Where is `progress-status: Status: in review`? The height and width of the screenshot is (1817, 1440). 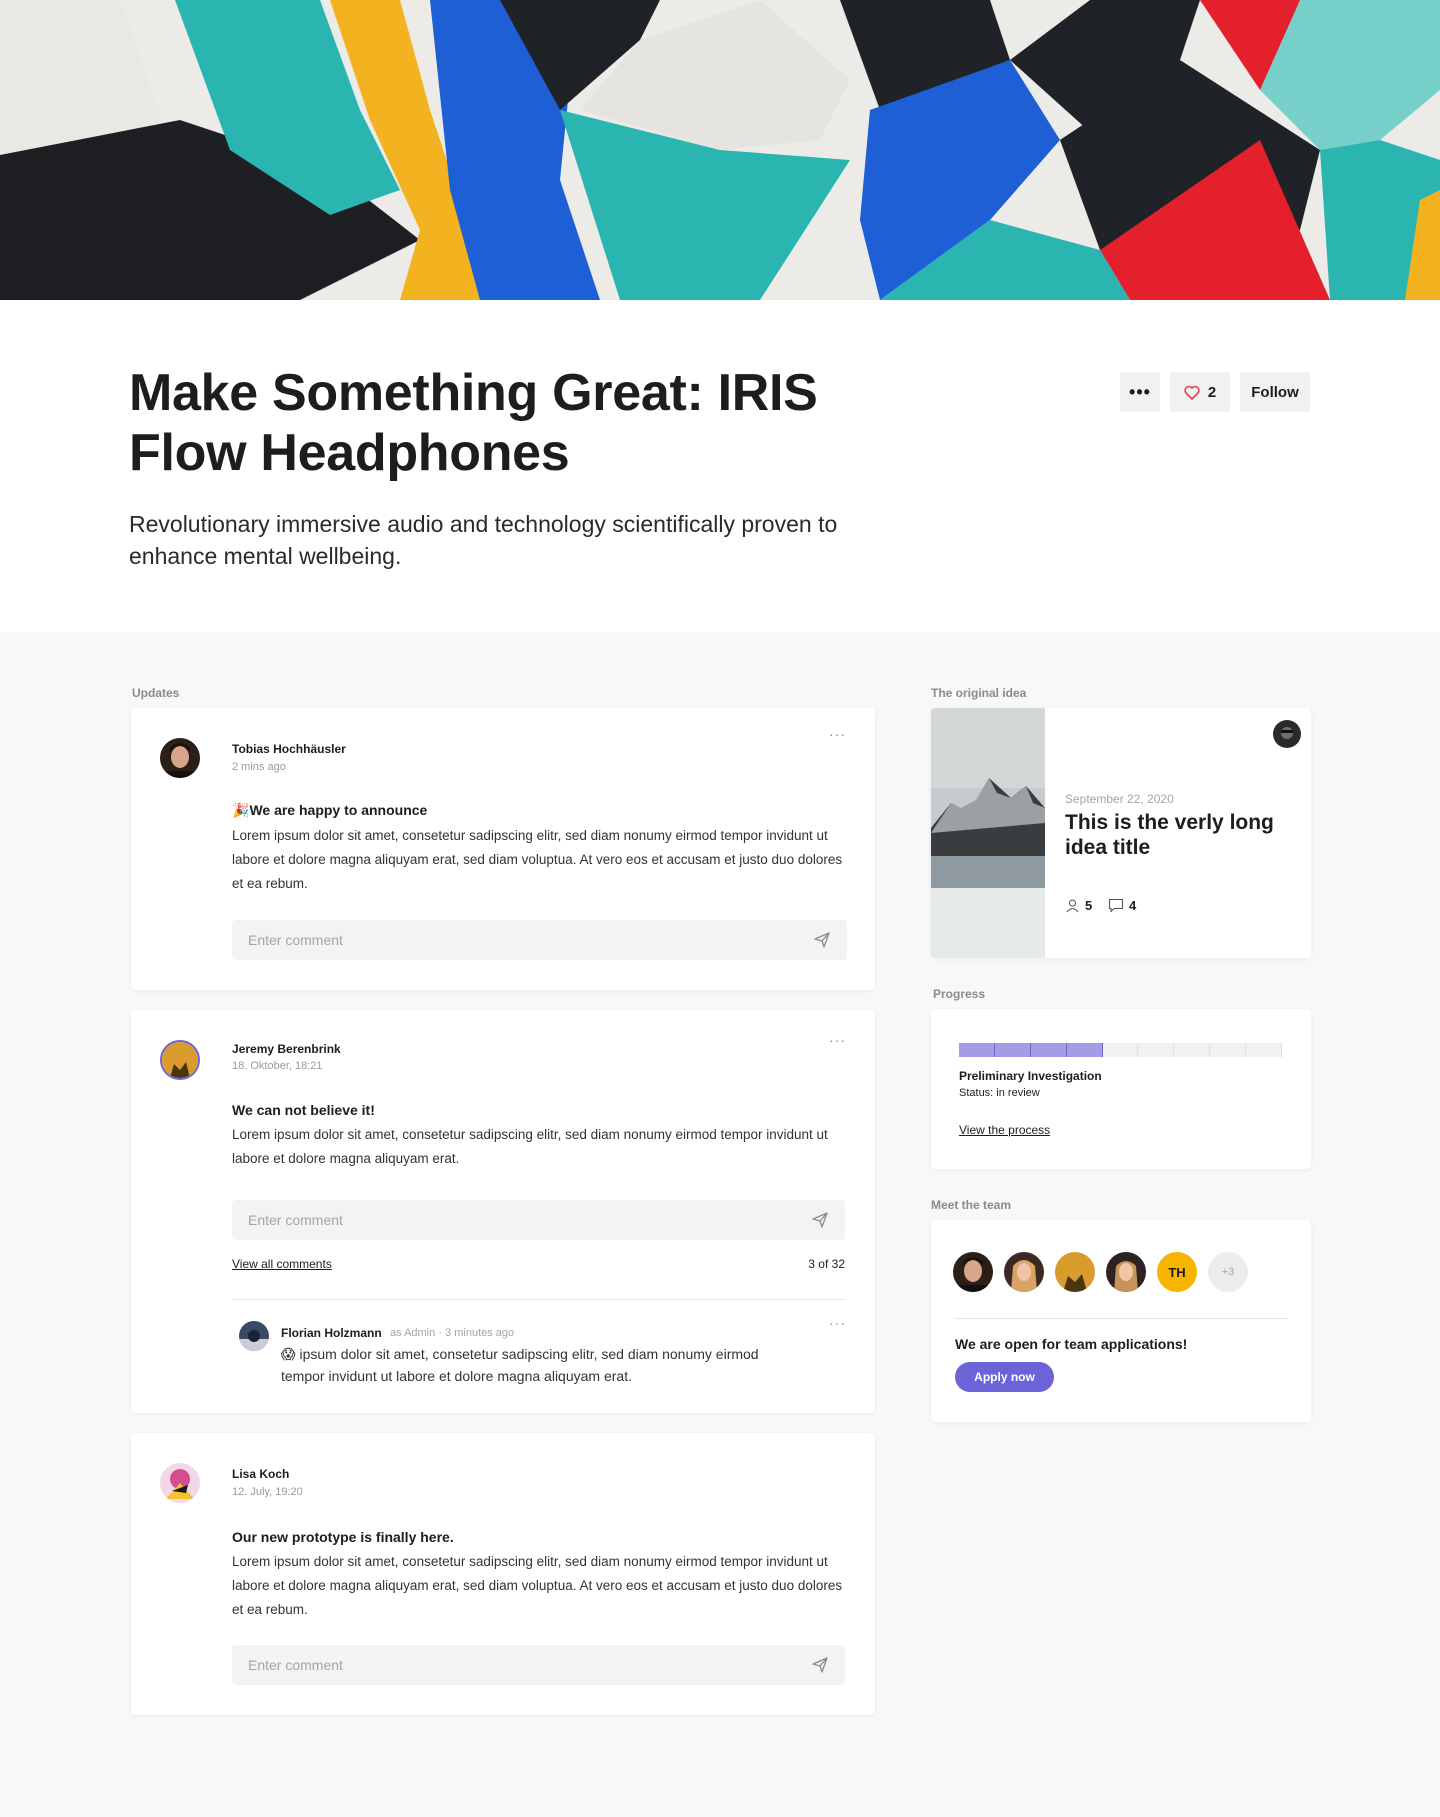 progress-status: Status: in review is located at coordinates (999, 1093).